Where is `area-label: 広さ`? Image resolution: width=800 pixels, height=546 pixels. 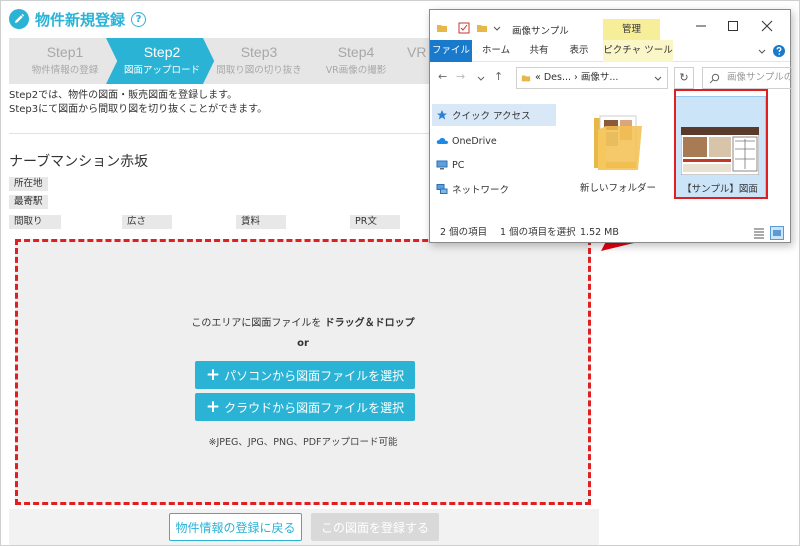
area-label: 広さ is located at coordinates (147, 222).